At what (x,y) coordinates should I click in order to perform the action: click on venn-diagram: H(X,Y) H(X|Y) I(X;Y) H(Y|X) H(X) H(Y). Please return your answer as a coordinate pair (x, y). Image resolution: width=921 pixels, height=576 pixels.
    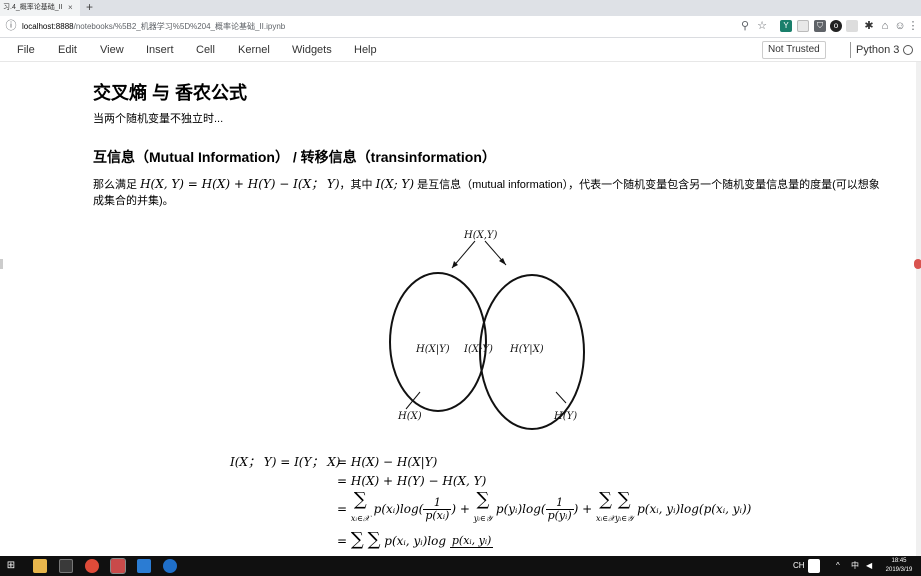
    Looking at the image, I should click on (487, 330).